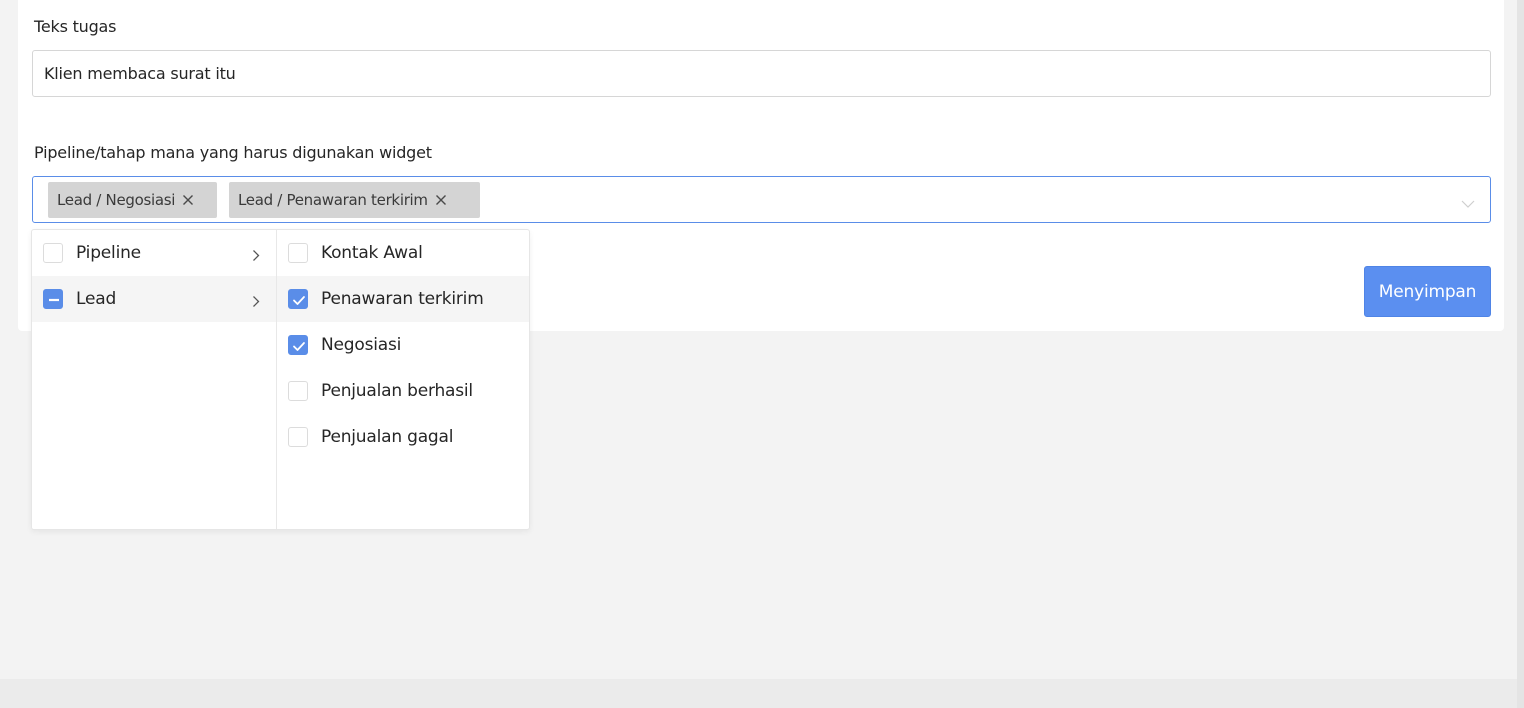 This screenshot has width=1524, height=708. I want to click on stage-option-penjualan-berhasil: Penjualan berhasil, so click(403, 391).